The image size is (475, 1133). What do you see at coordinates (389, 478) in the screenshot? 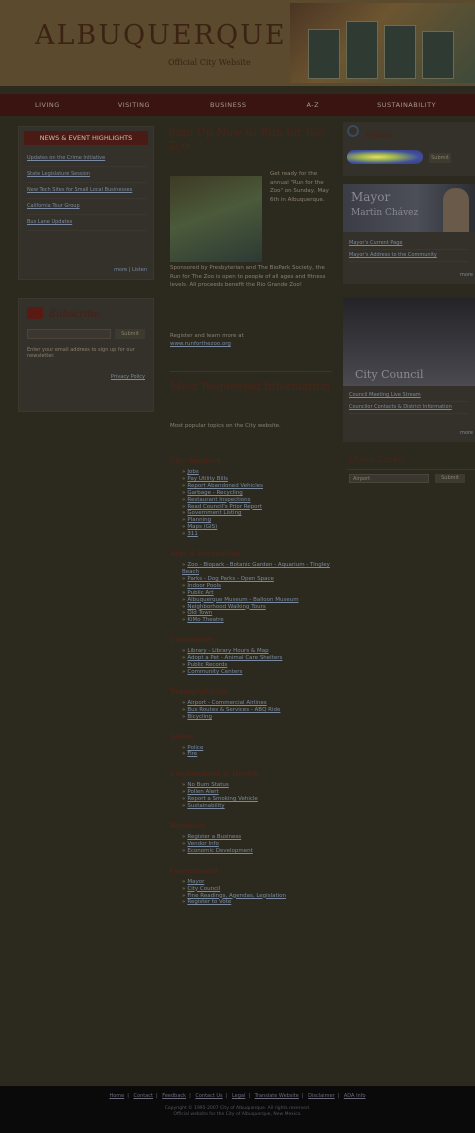
I see `quick-links-select: Airport` at bounding box center [389, 478].